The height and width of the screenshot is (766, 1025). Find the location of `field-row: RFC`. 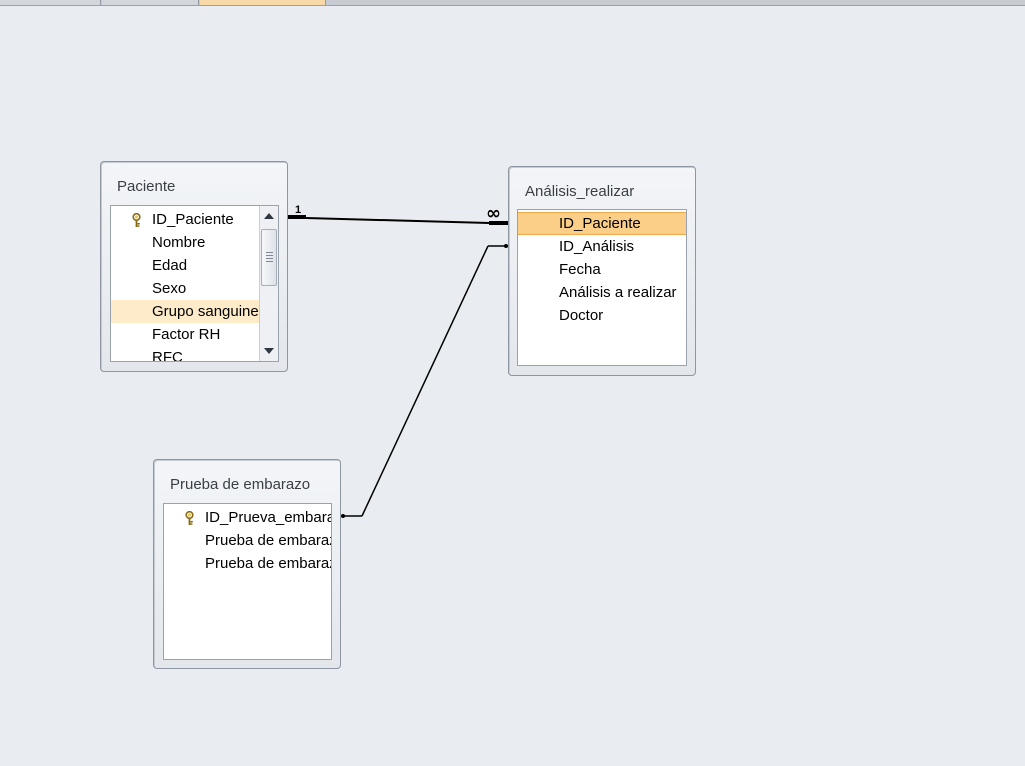

field-row: RFC is located at coordinates (185, 354).